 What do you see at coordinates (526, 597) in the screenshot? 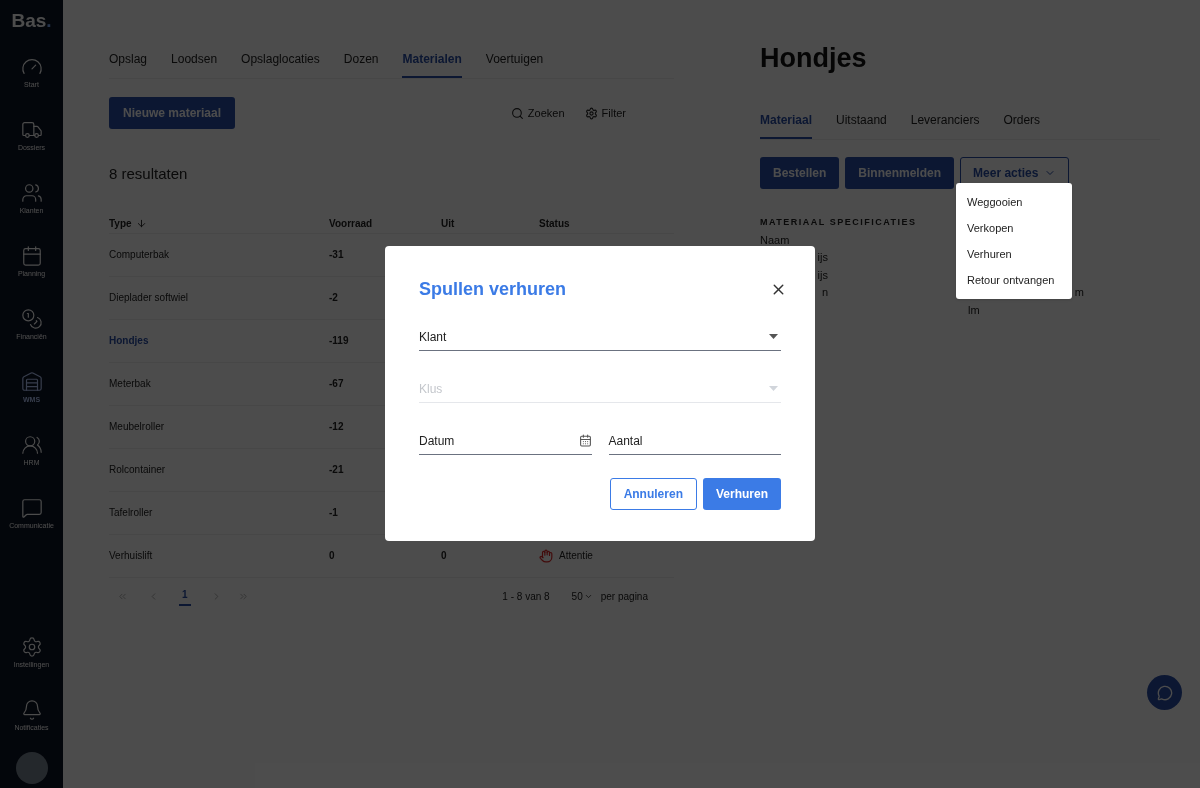
I see `page-range: 1 - 8 van 8` at bounding box center [526, 597].